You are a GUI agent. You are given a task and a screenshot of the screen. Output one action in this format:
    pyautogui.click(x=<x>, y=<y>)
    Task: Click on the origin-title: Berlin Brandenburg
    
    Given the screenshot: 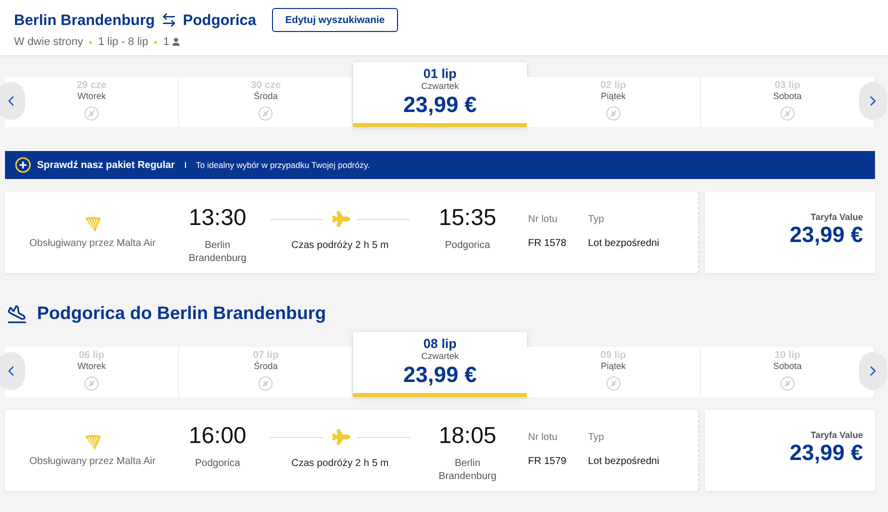 What is the action you would take?
    pyautogui.click(x=84, y=20)
    